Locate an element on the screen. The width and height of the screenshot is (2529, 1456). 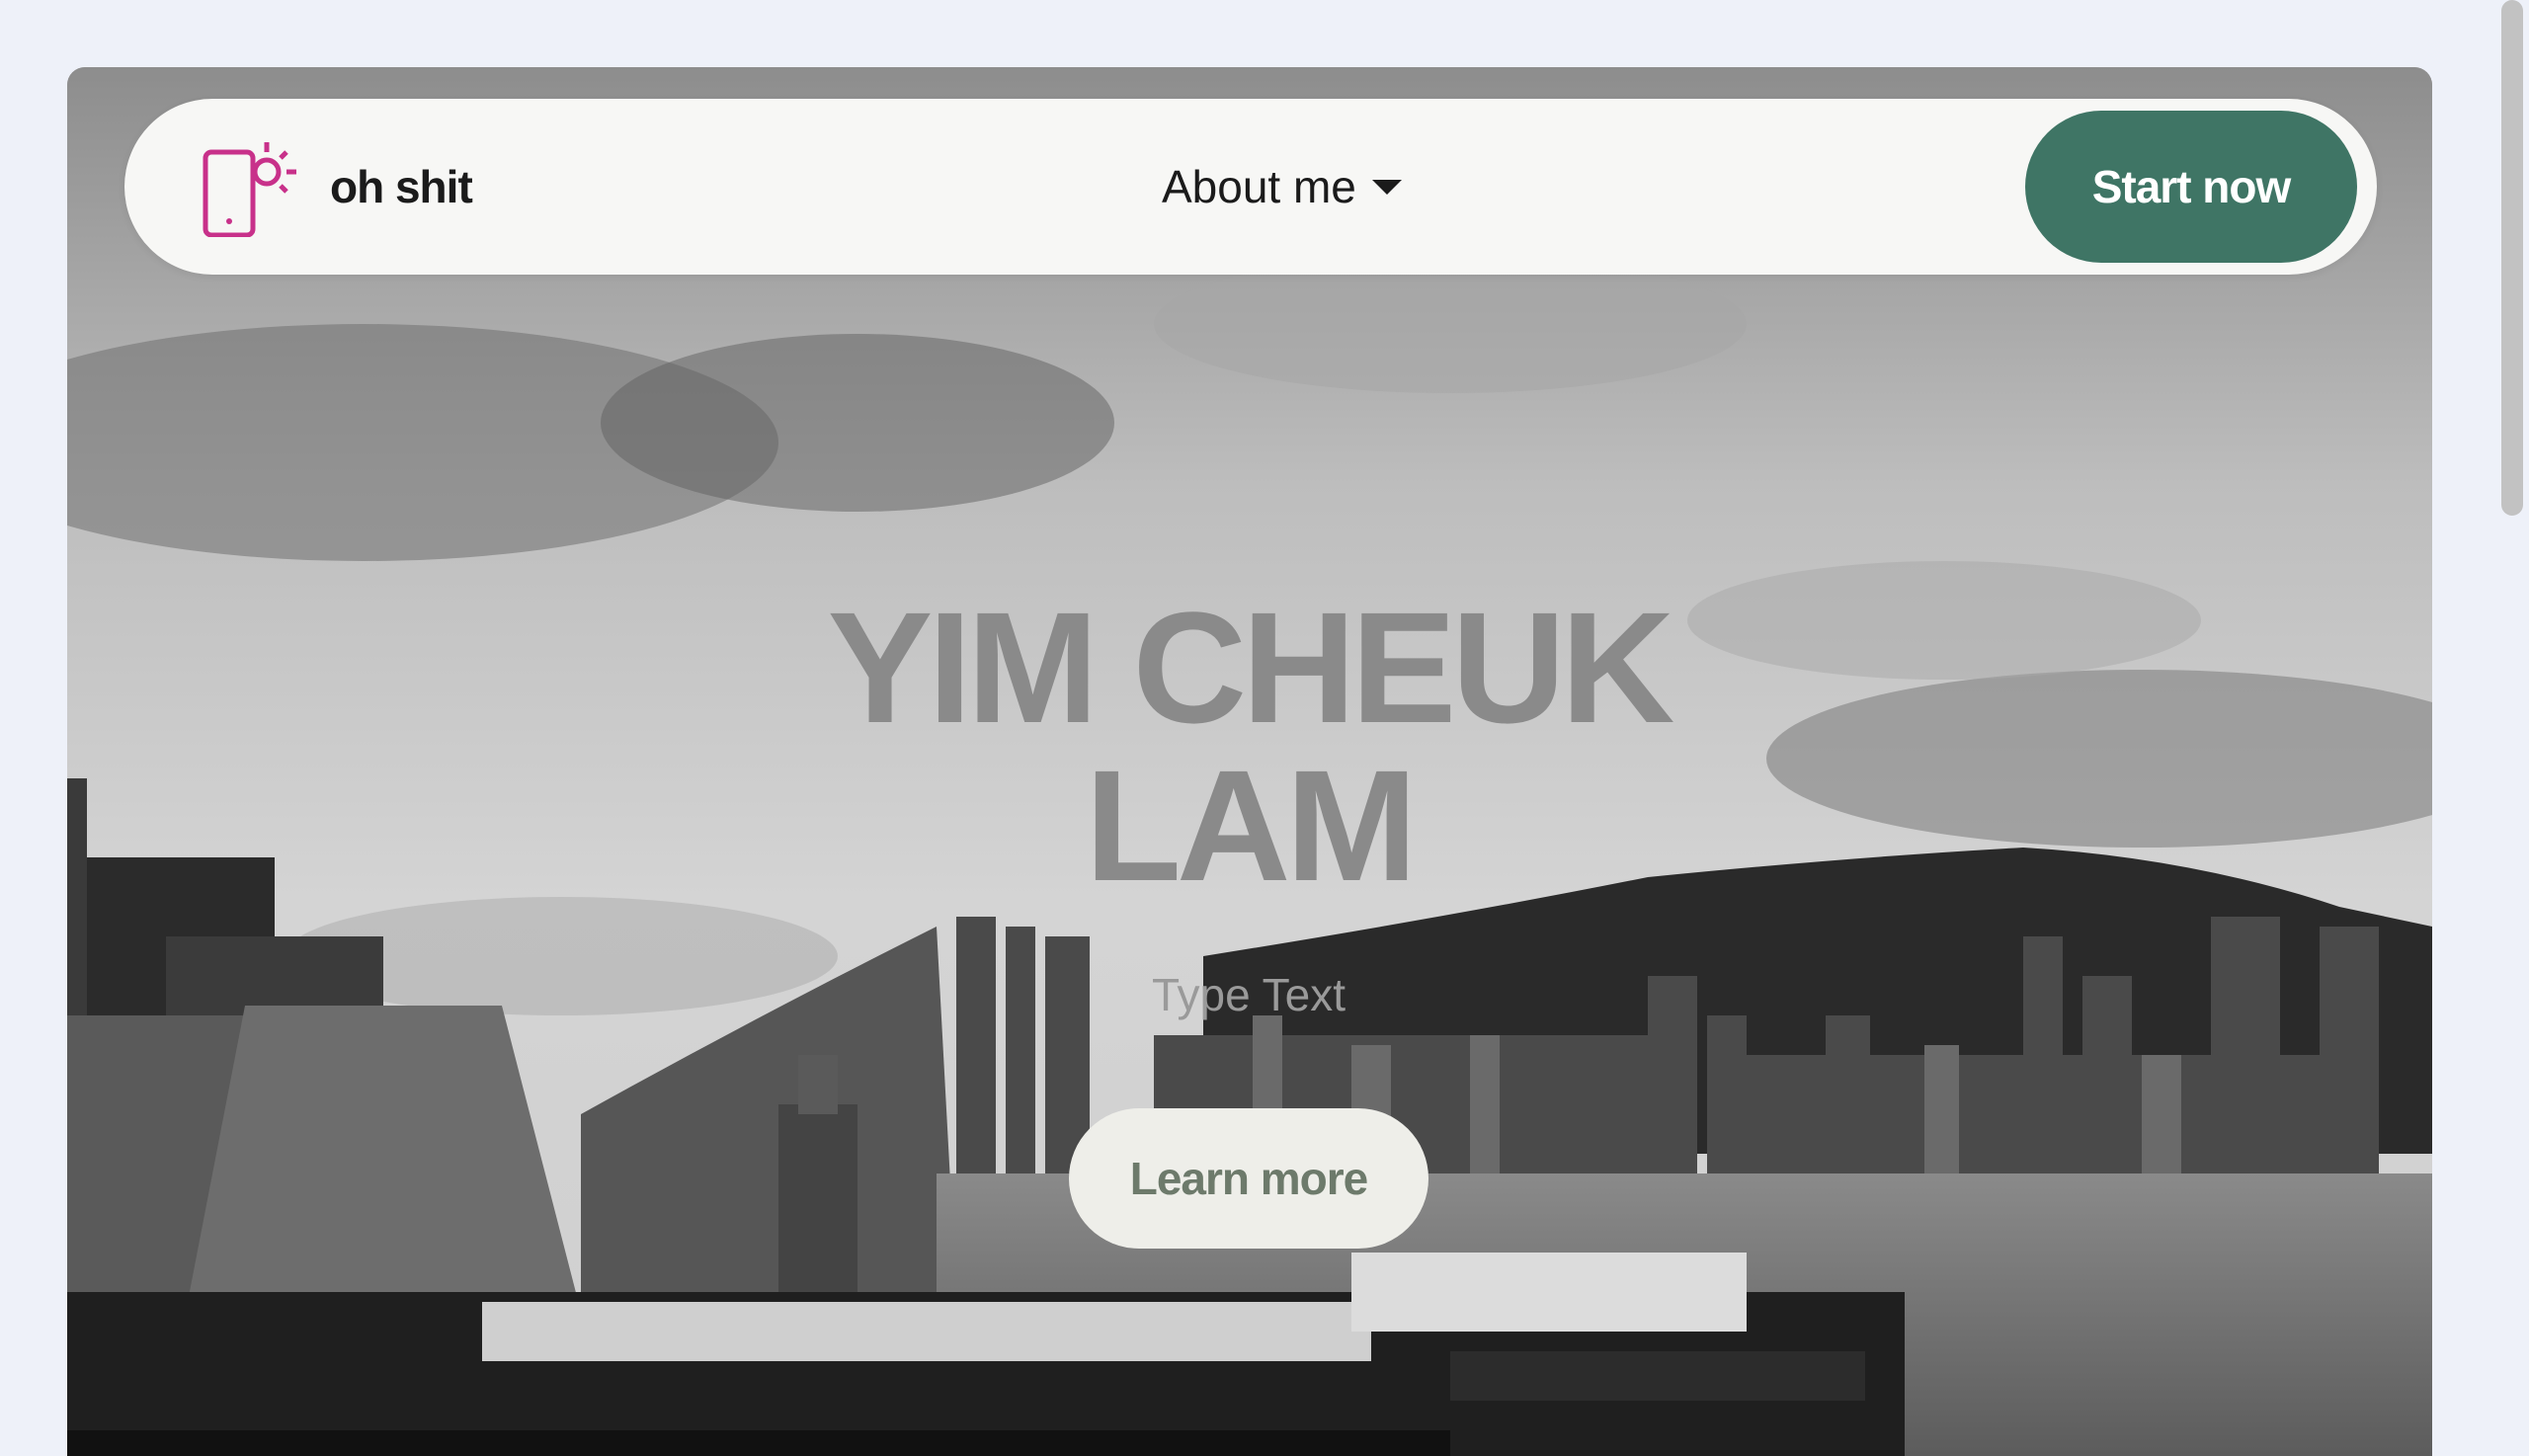
hero-title: YIM CHEUK LAM is located at coordinates (1249, 747).